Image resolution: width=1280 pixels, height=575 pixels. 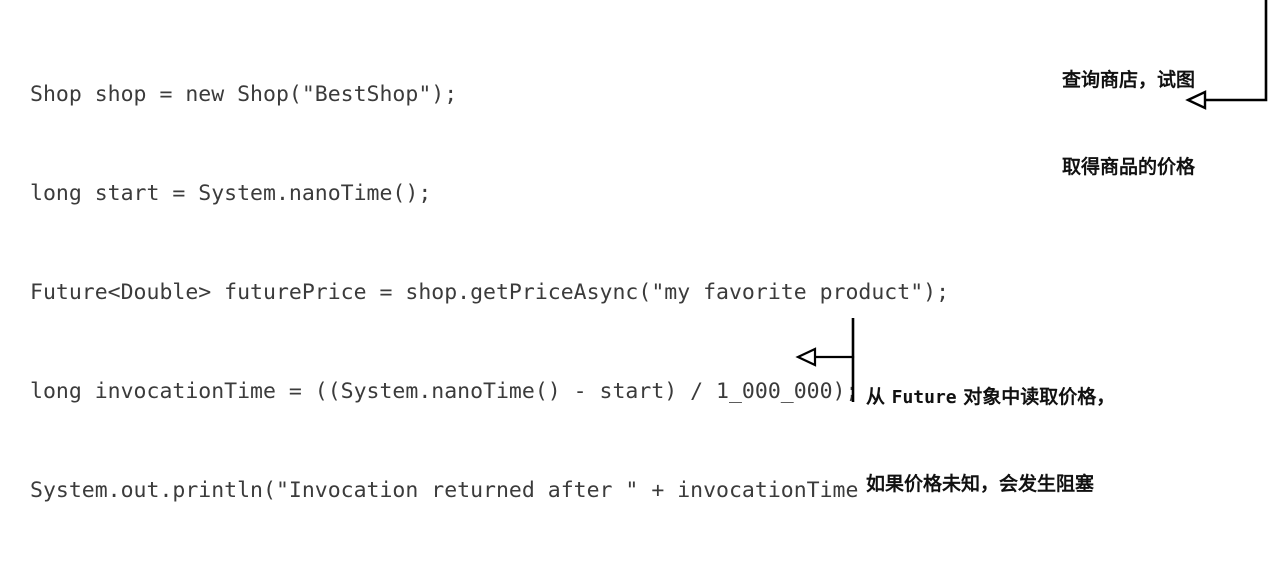 I want to click on annotation-line: 从 Future 对象中读取价格，, so click(x=990, y=397).